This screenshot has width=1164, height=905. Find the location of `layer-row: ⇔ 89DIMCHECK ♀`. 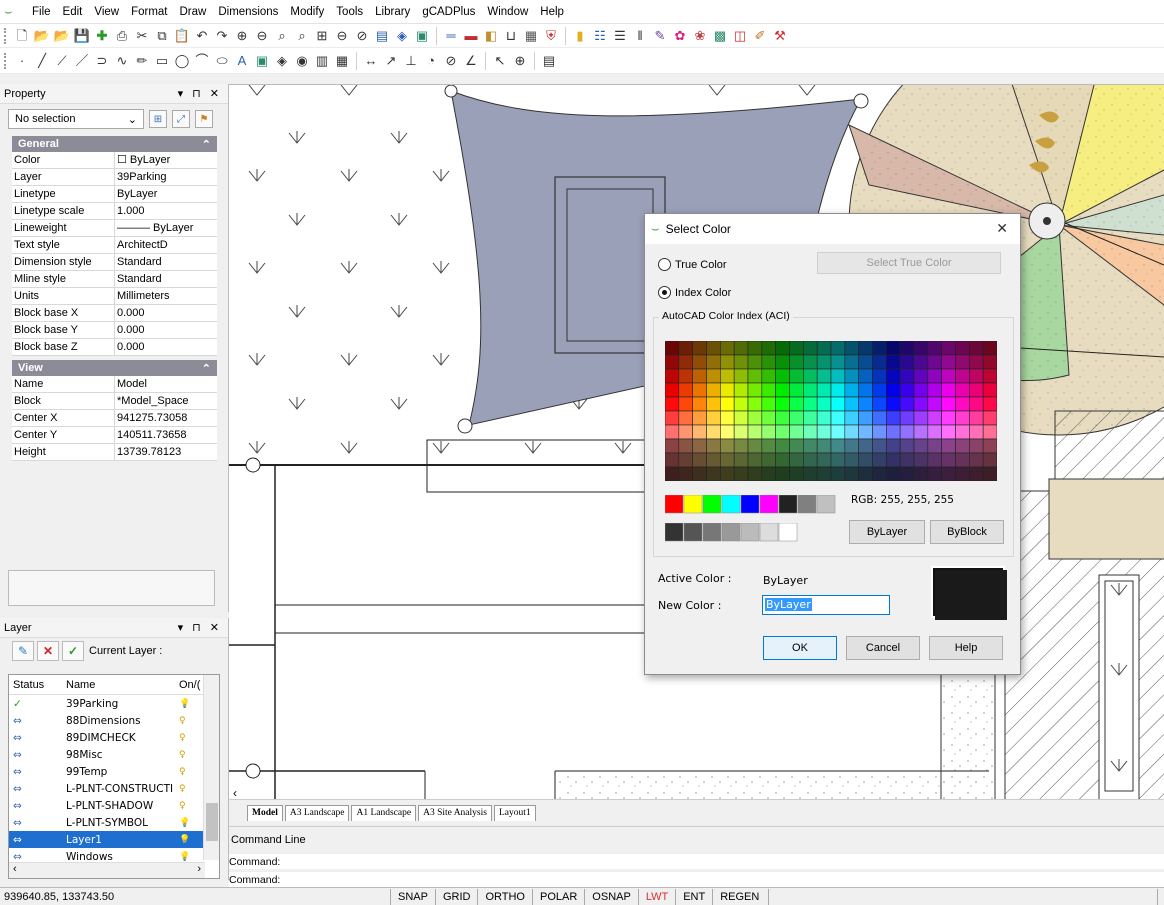

layer-row: ⇔ 89DIMCHECK ♀ is located at coordinates (114, 737).